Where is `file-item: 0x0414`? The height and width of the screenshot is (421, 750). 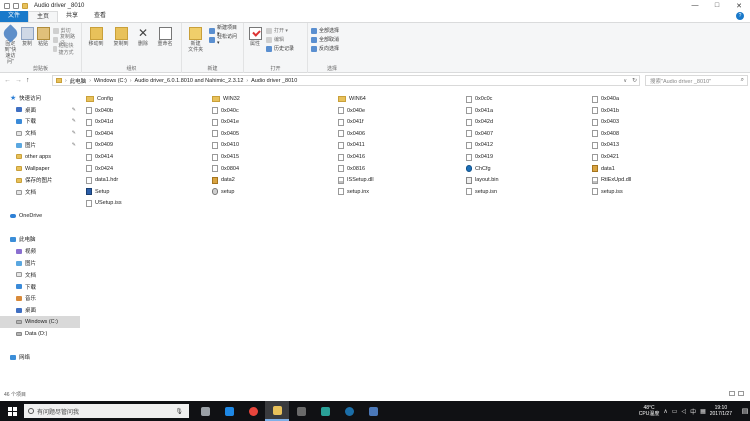
file-item: 0x0414 is located at coordinates (99, 157).